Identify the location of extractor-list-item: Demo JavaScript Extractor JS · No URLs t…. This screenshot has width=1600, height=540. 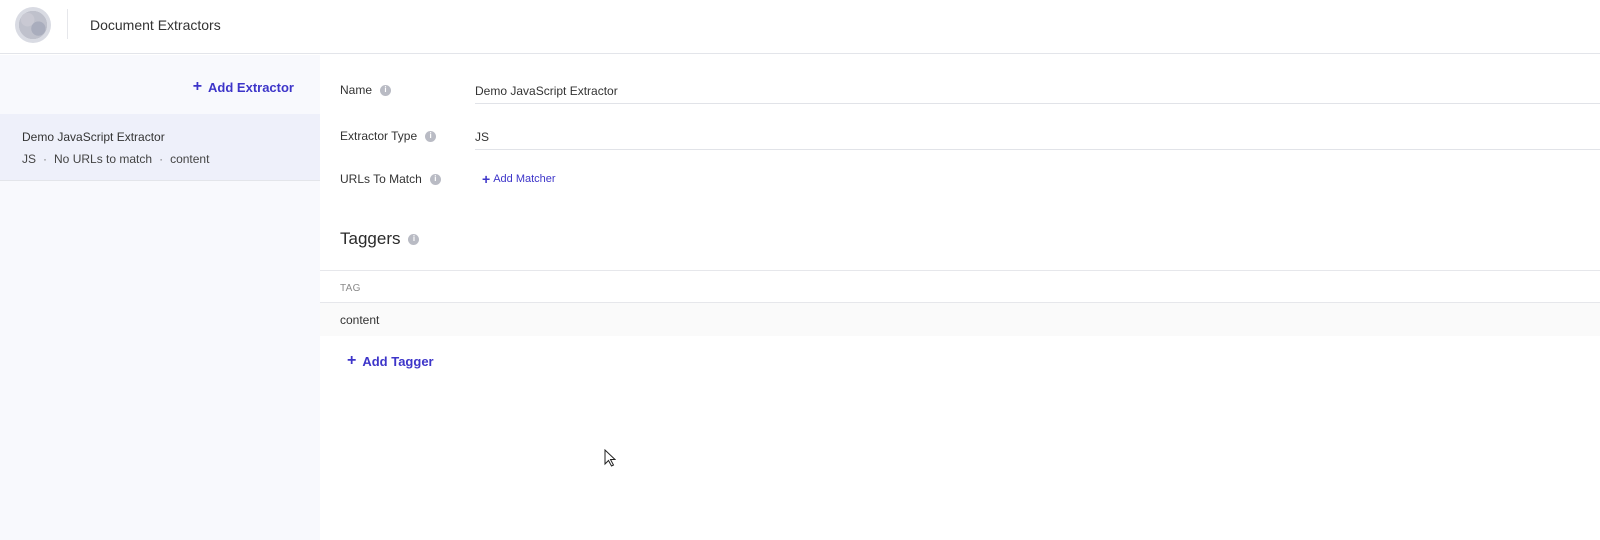
(160, 147).